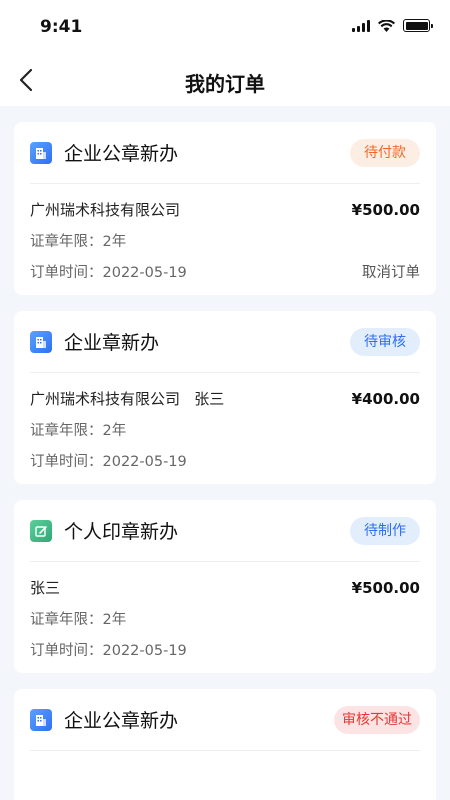 The image size is (450, 800). I want to click on edit-icon, so click(41, 530).